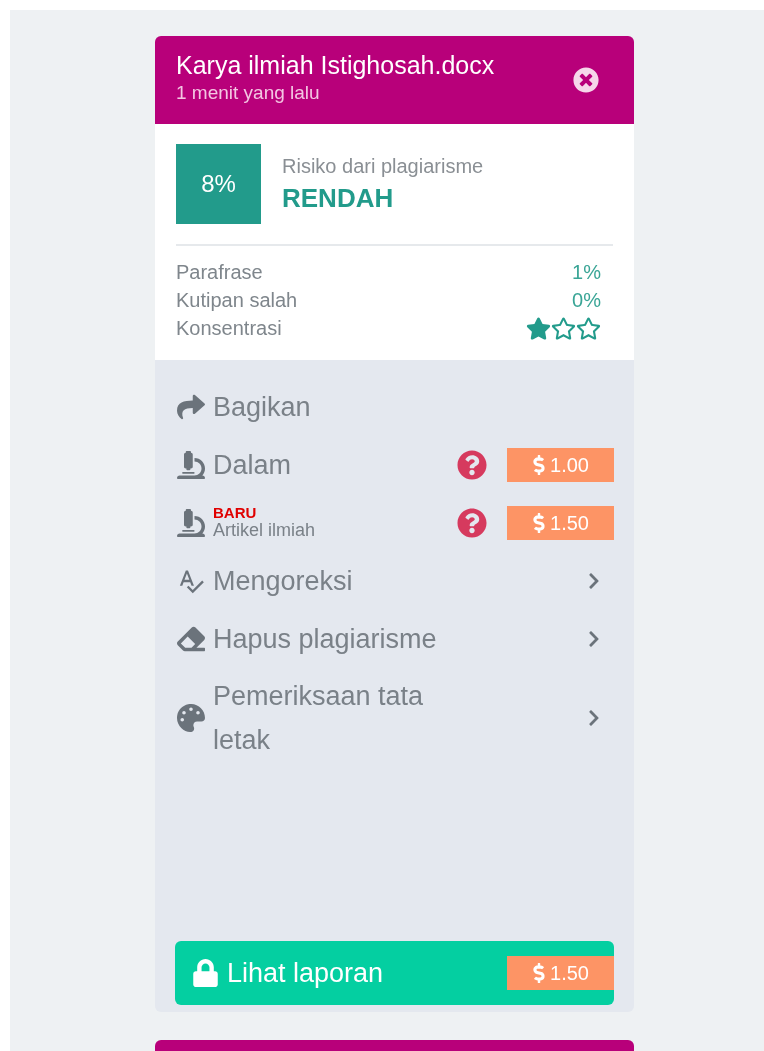  I want to click on menu-item: Mengoreksi, so click(394, 581).